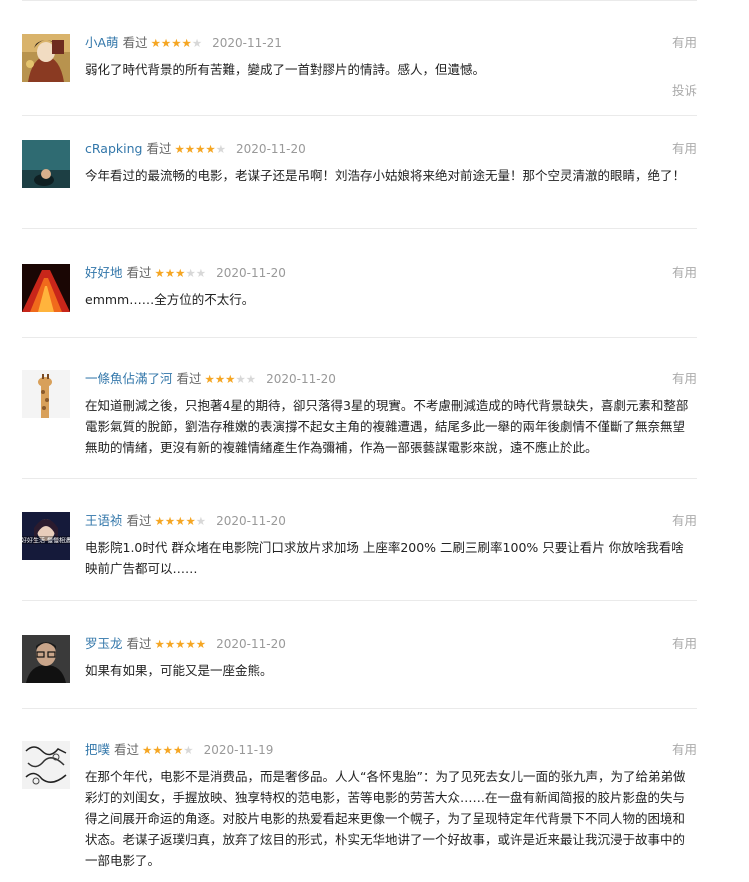 The image size is (749, 882). I want to click on user-avatar: 好好生活 慢慢相遇, so click(46, 536).